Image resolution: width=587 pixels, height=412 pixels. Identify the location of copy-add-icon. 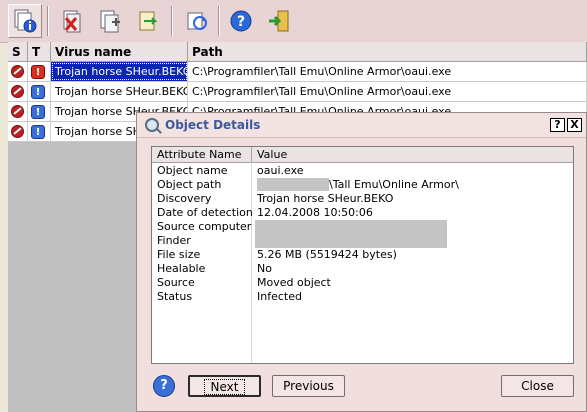
(110, 21).